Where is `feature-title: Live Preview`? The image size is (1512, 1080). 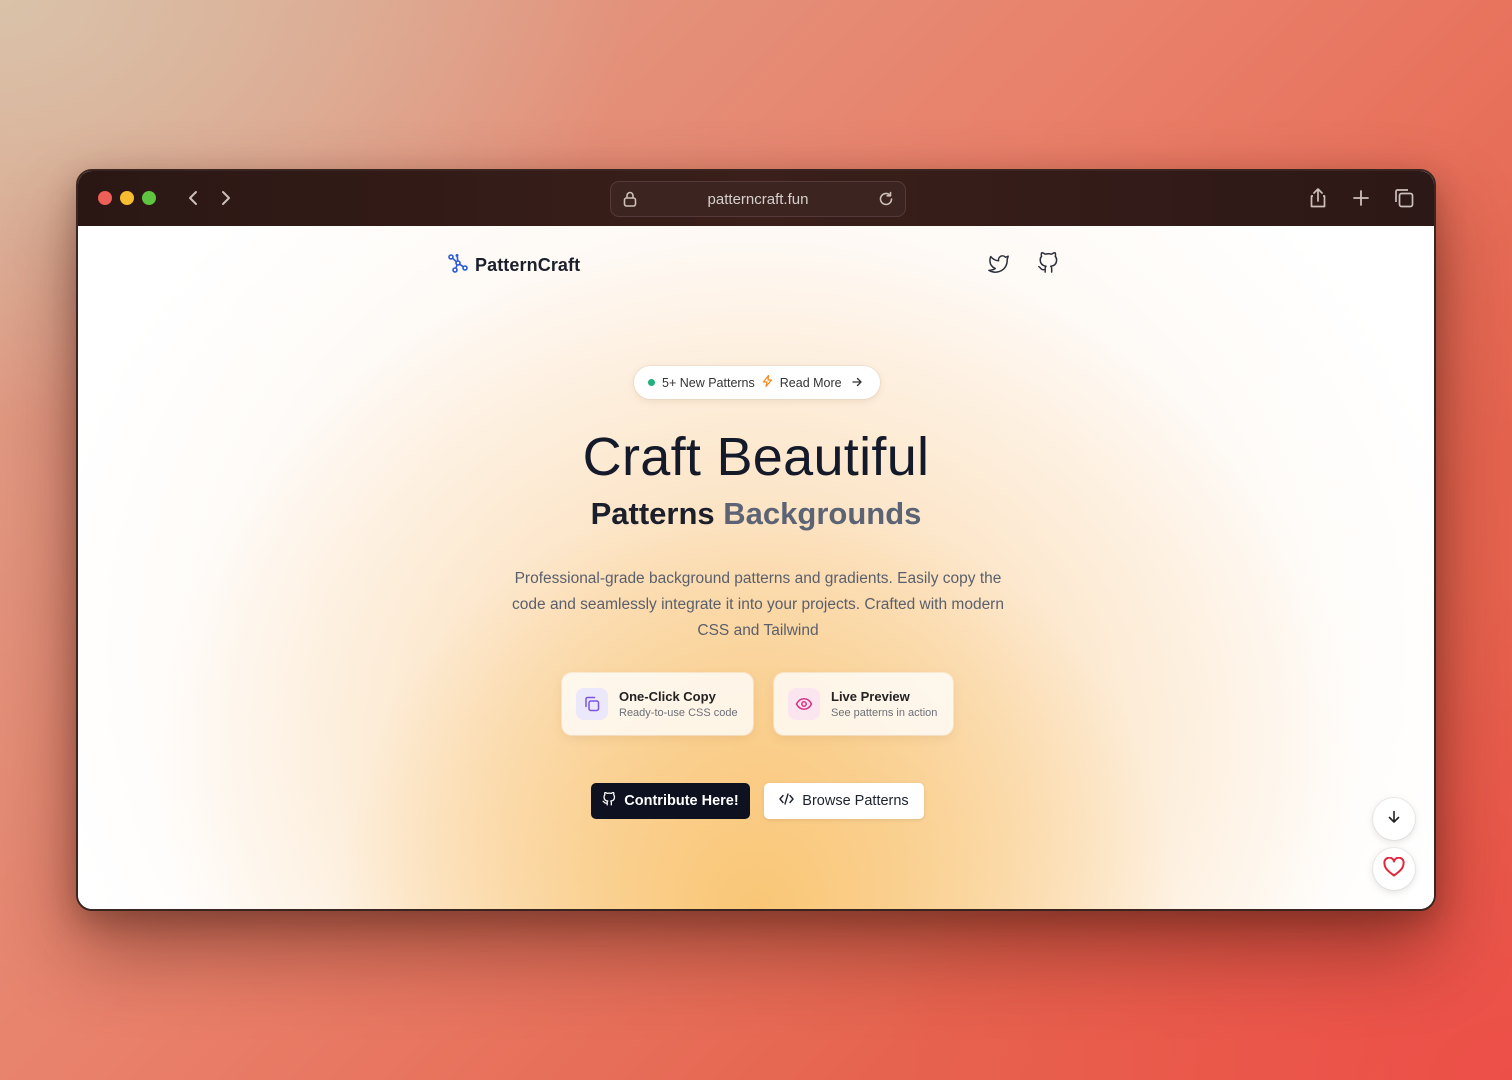
feature-title: Live Preview is located at coordinates (870, 696).